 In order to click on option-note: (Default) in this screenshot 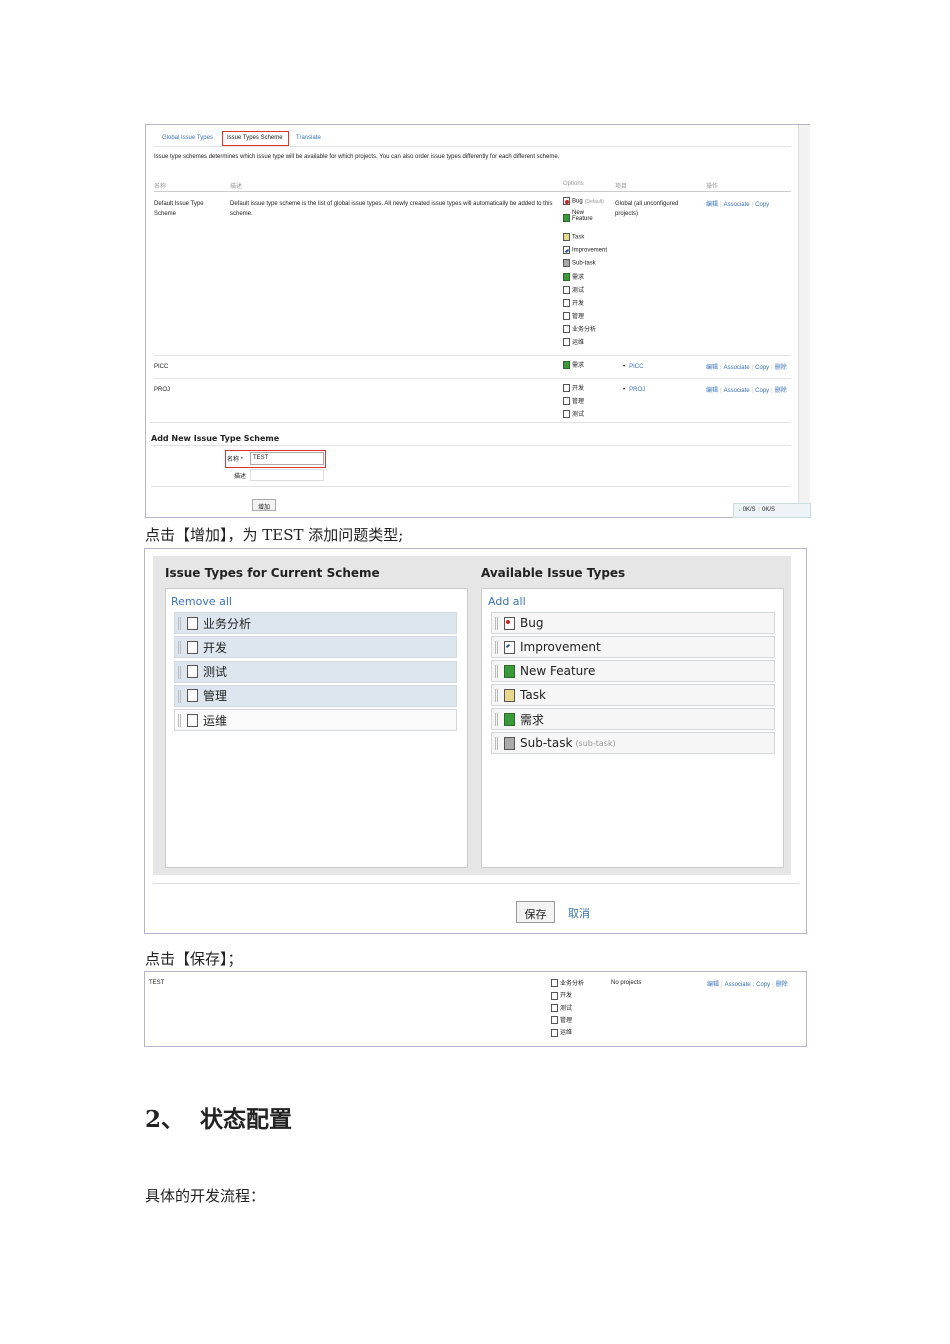, I will do `click(594, 201)`.